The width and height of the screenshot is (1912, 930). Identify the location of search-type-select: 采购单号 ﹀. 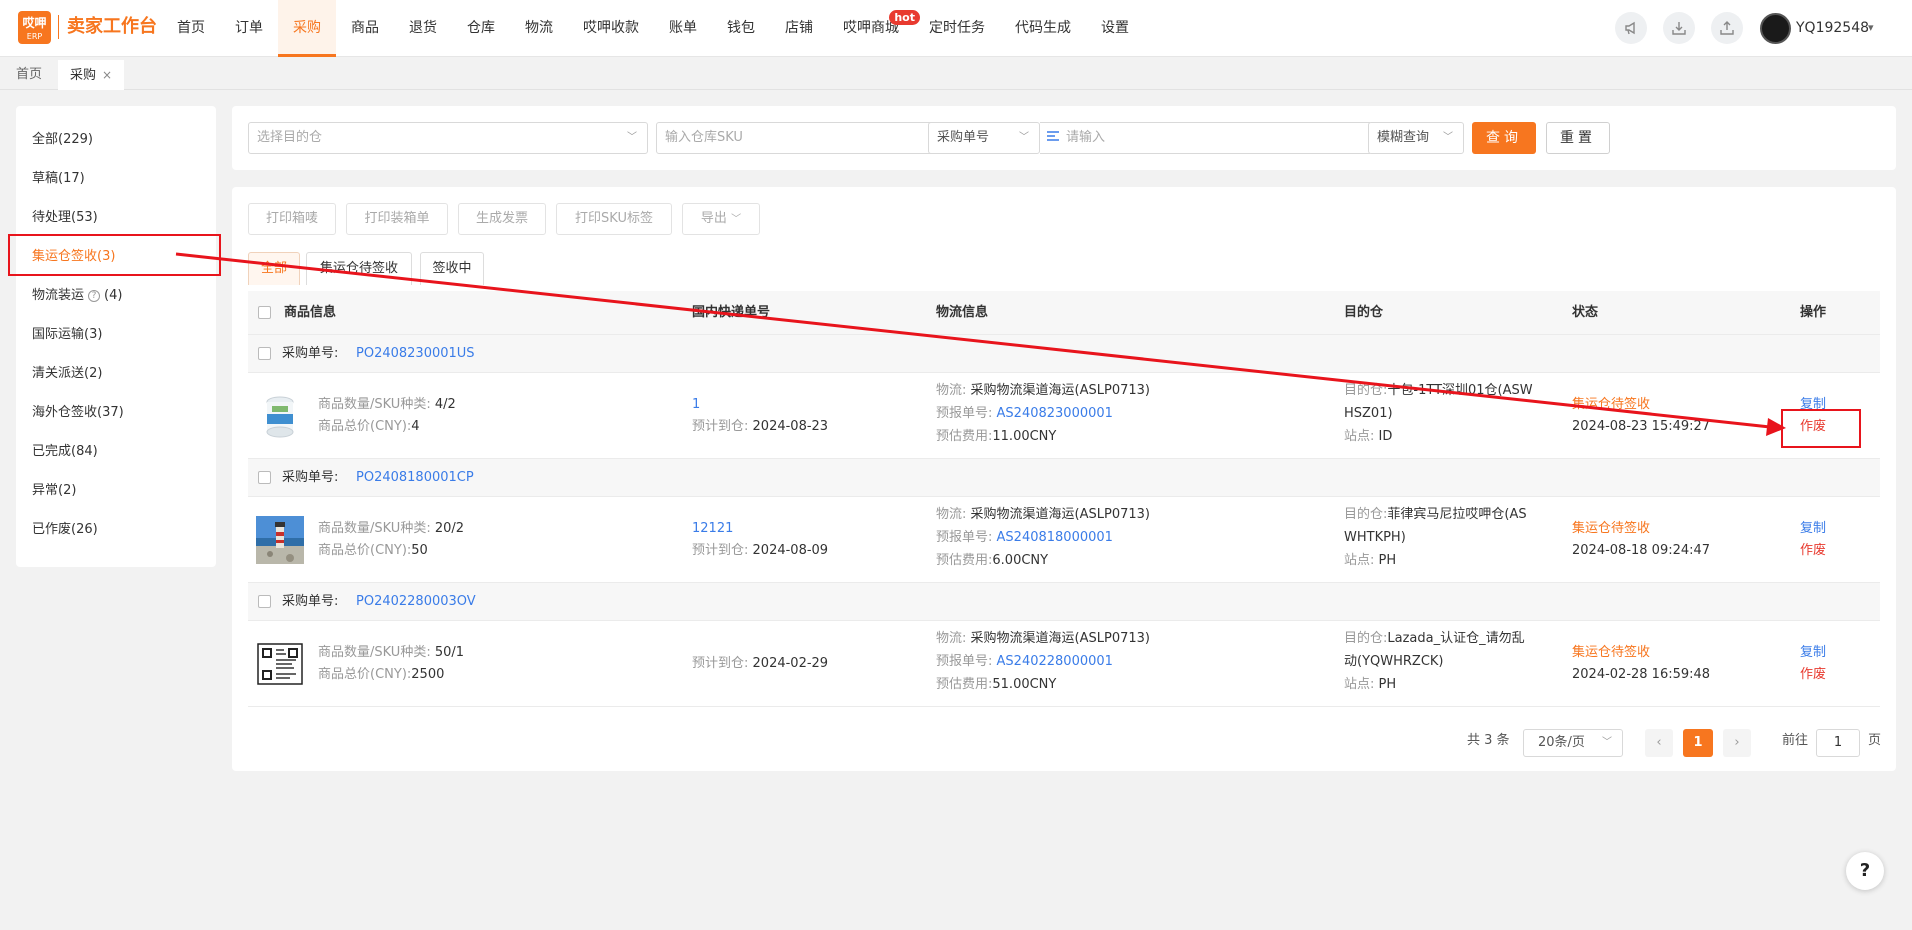
(984, 138).